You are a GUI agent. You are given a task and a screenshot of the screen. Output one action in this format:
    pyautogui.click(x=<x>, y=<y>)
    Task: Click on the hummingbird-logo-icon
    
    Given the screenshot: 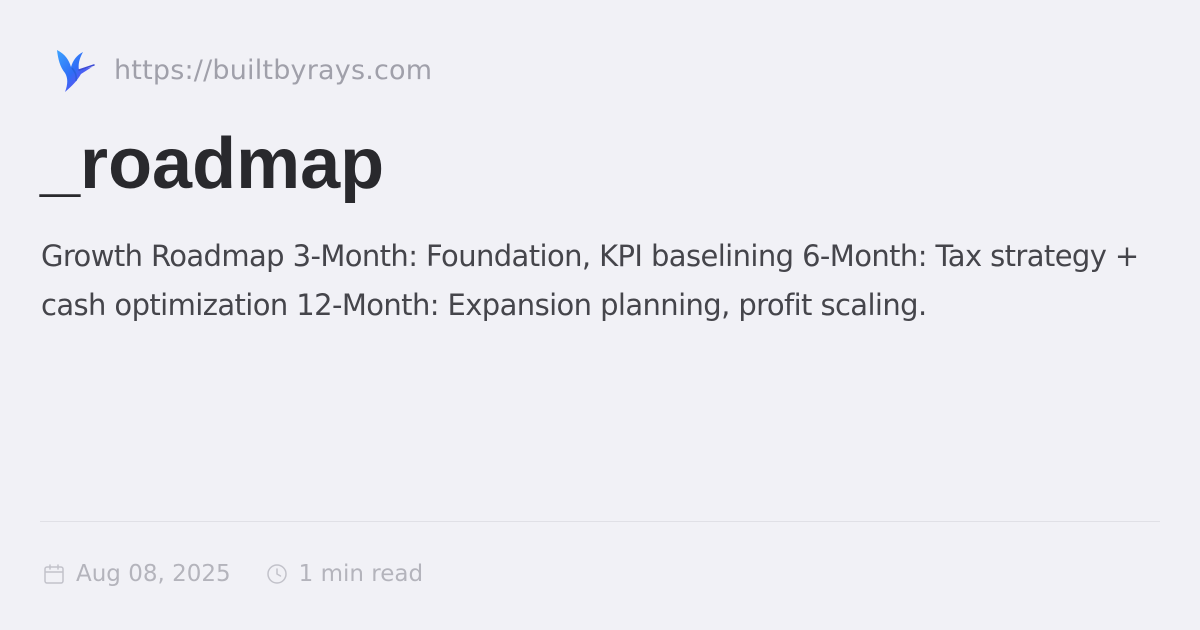 What is the action you would take?
    pyautogui.click(x=76, y=71)
    